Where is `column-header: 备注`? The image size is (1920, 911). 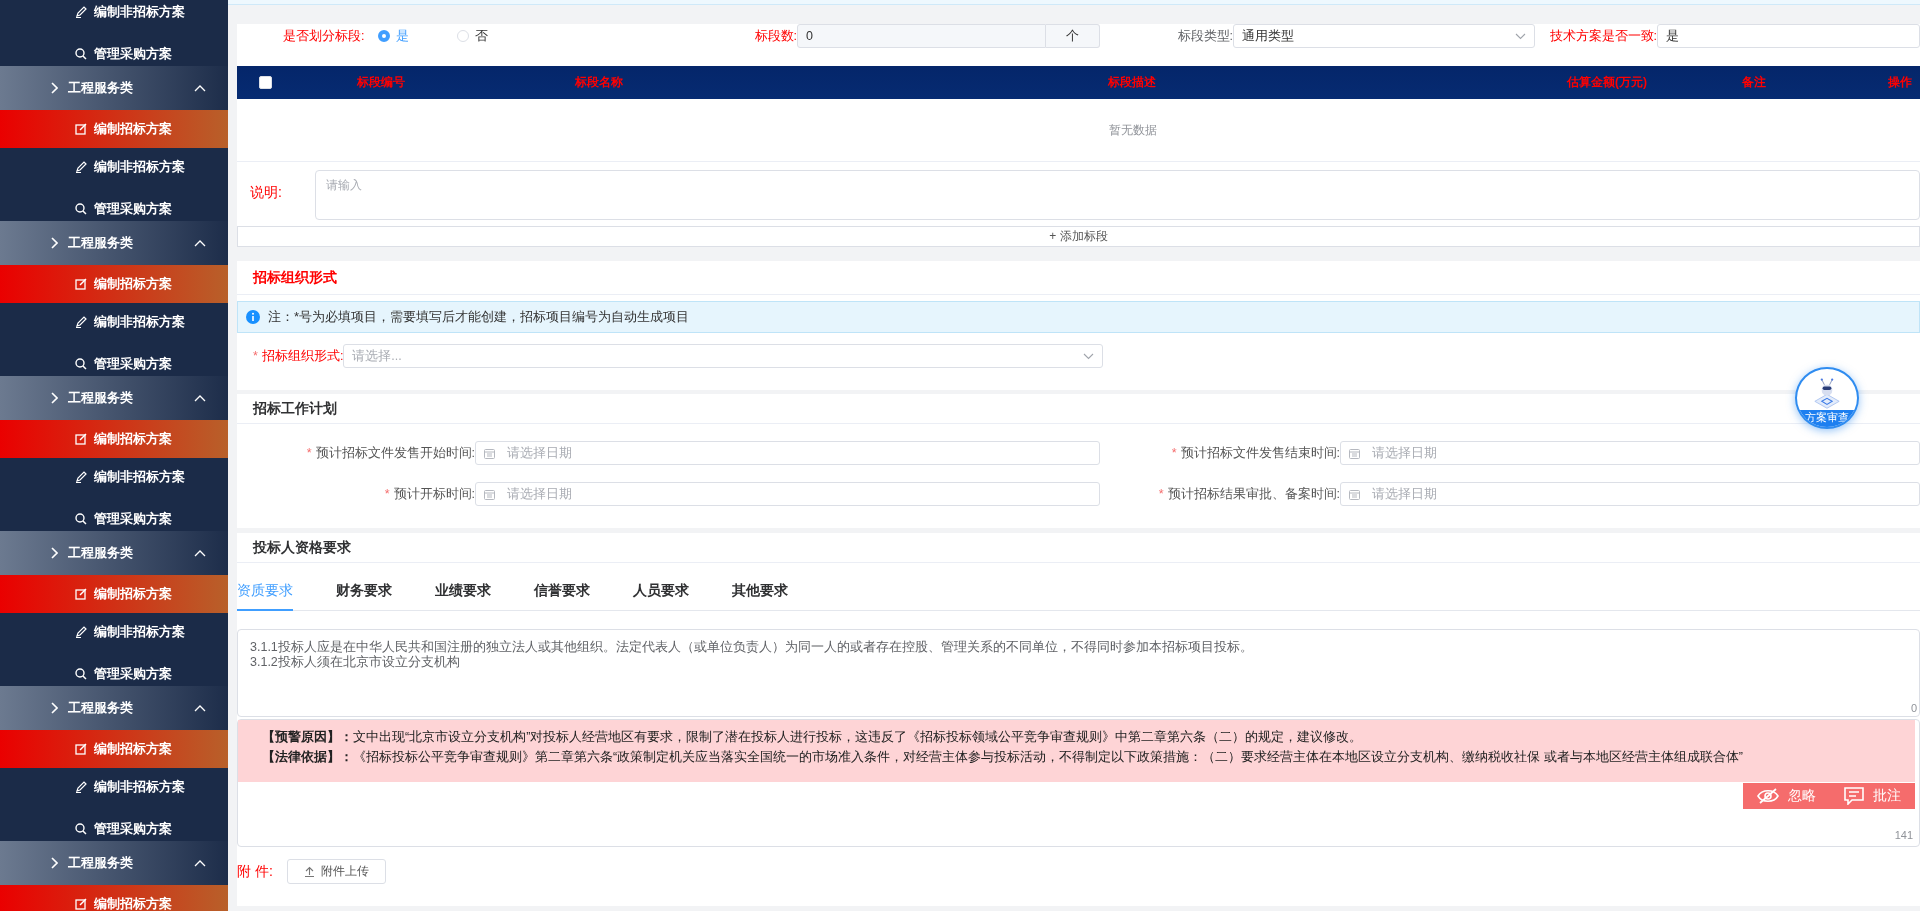
column-header: 备注 is located at coordinates (1754, 82).